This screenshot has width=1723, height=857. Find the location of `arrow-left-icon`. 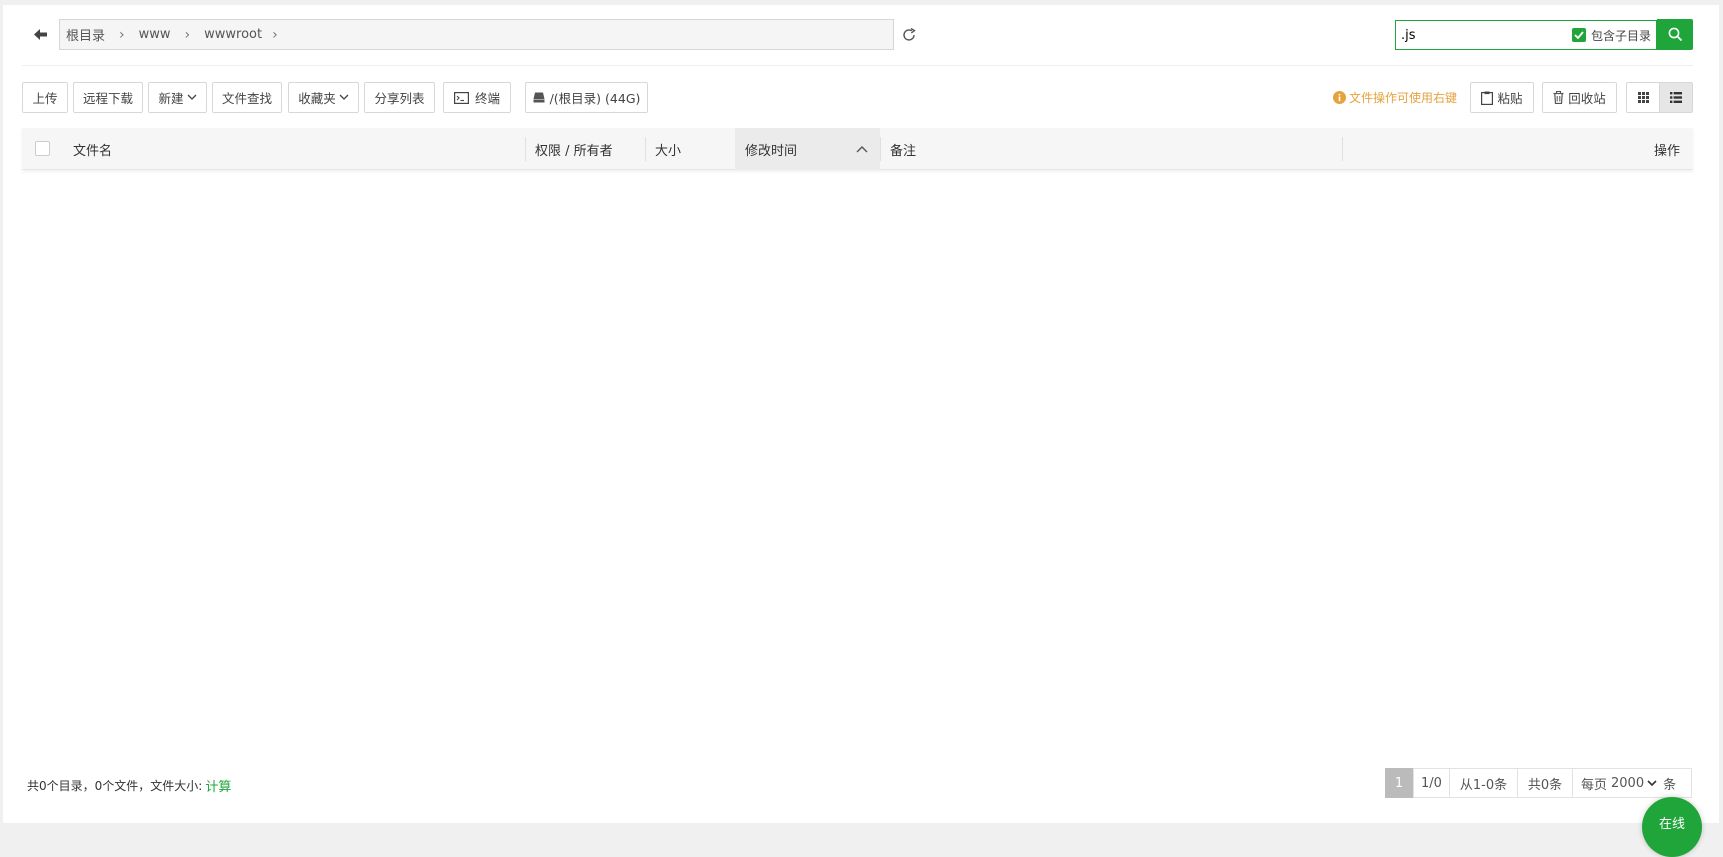

arrow-left-icon is located at coordinates (40, 34).